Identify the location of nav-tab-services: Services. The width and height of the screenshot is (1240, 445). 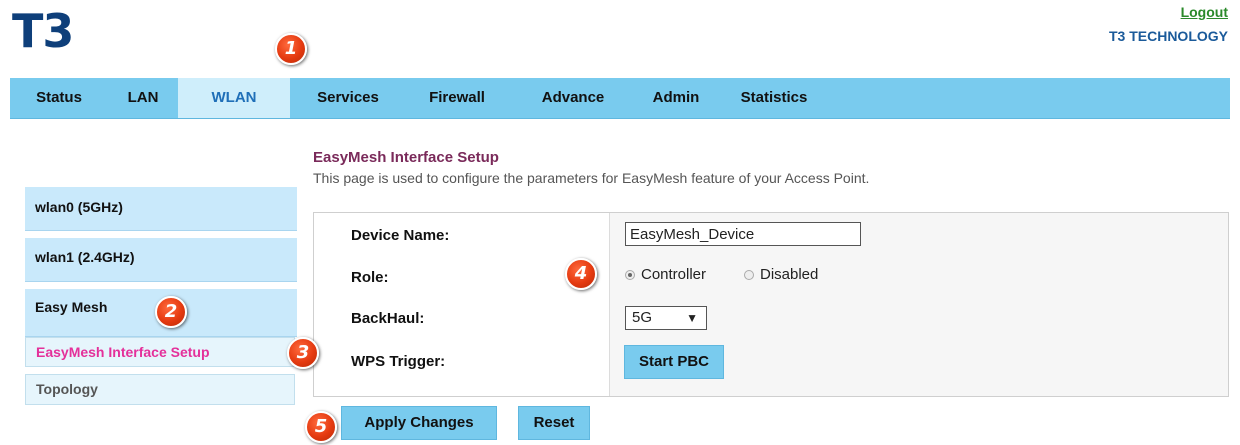
(348, 98).